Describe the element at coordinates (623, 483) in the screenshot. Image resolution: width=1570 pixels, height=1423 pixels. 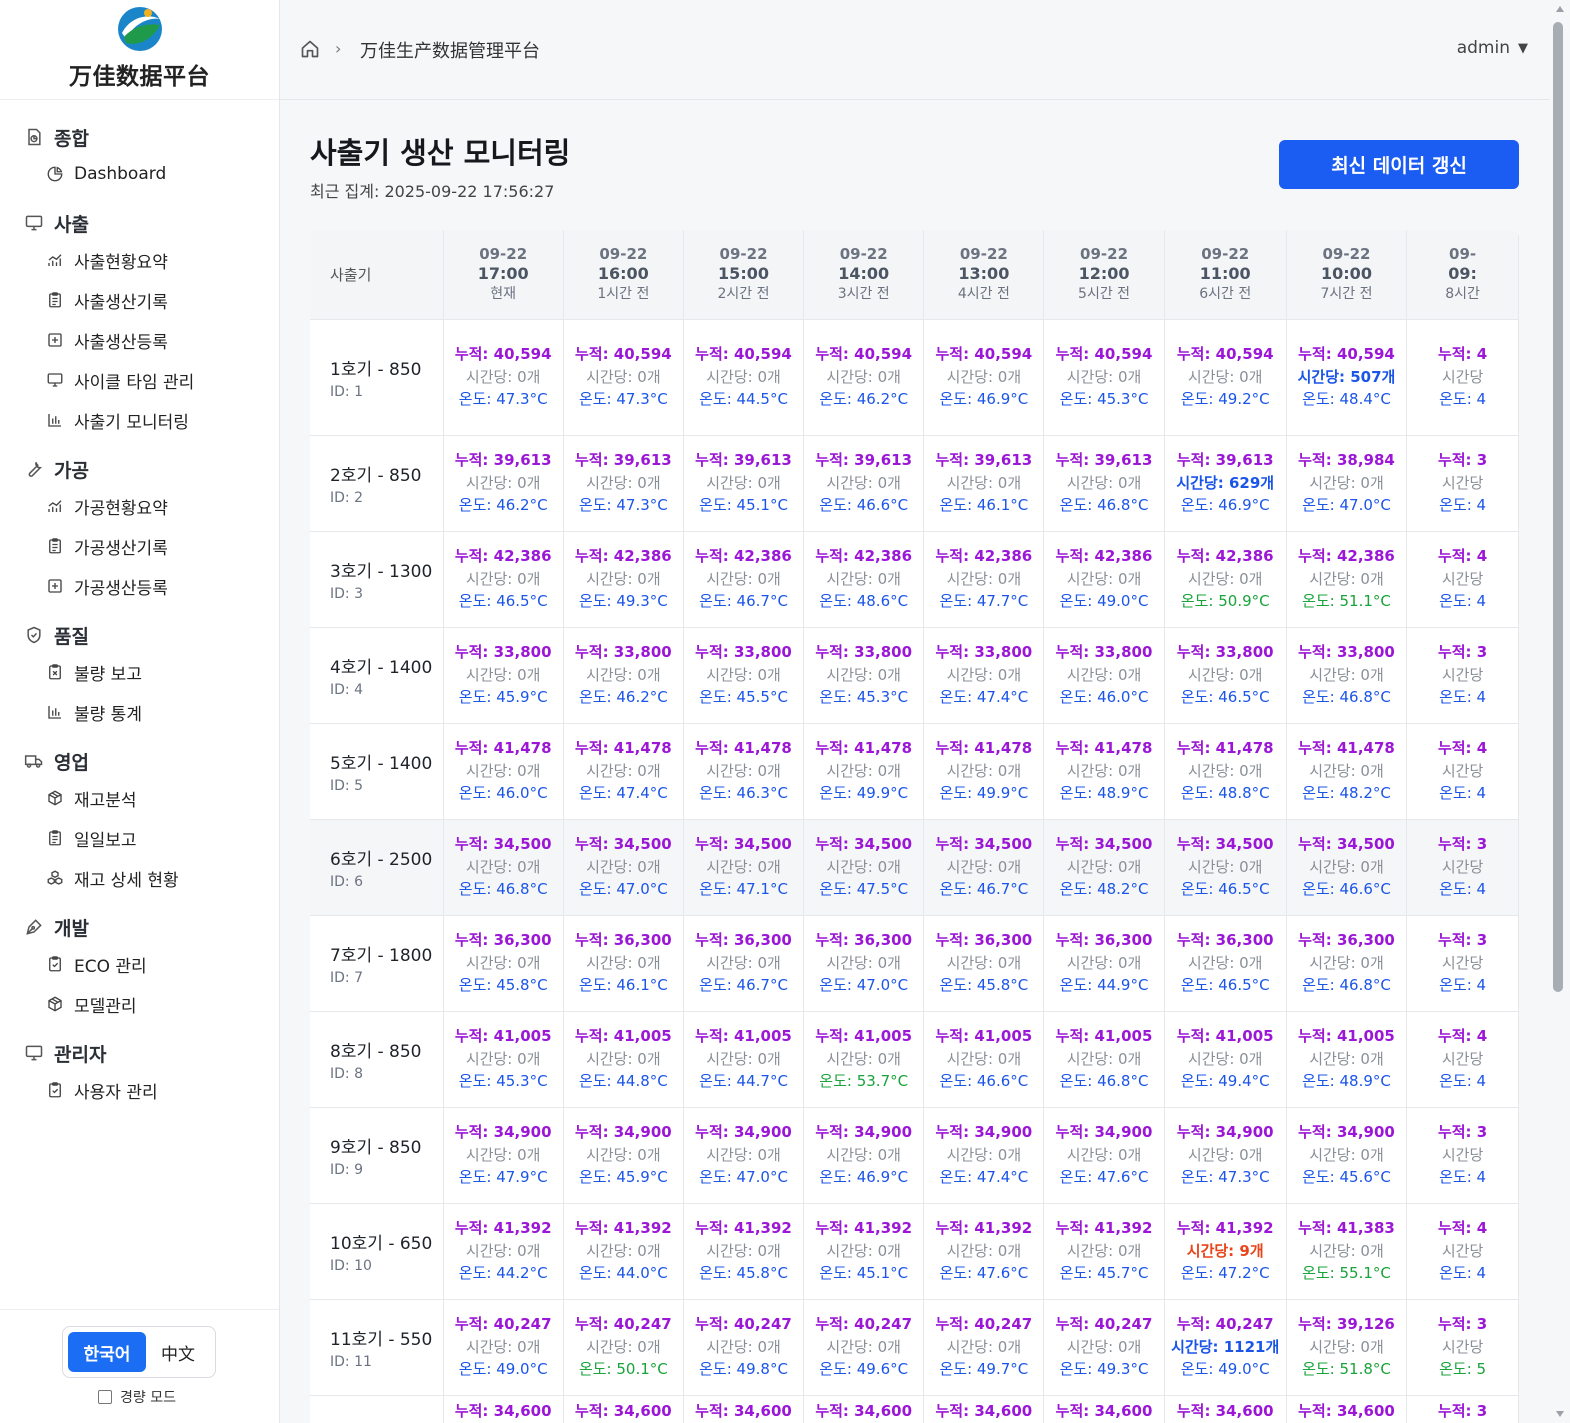
I see `data-cell: 누적: 39,613 시간당: 0개 온도: 47.3°C` at that location.